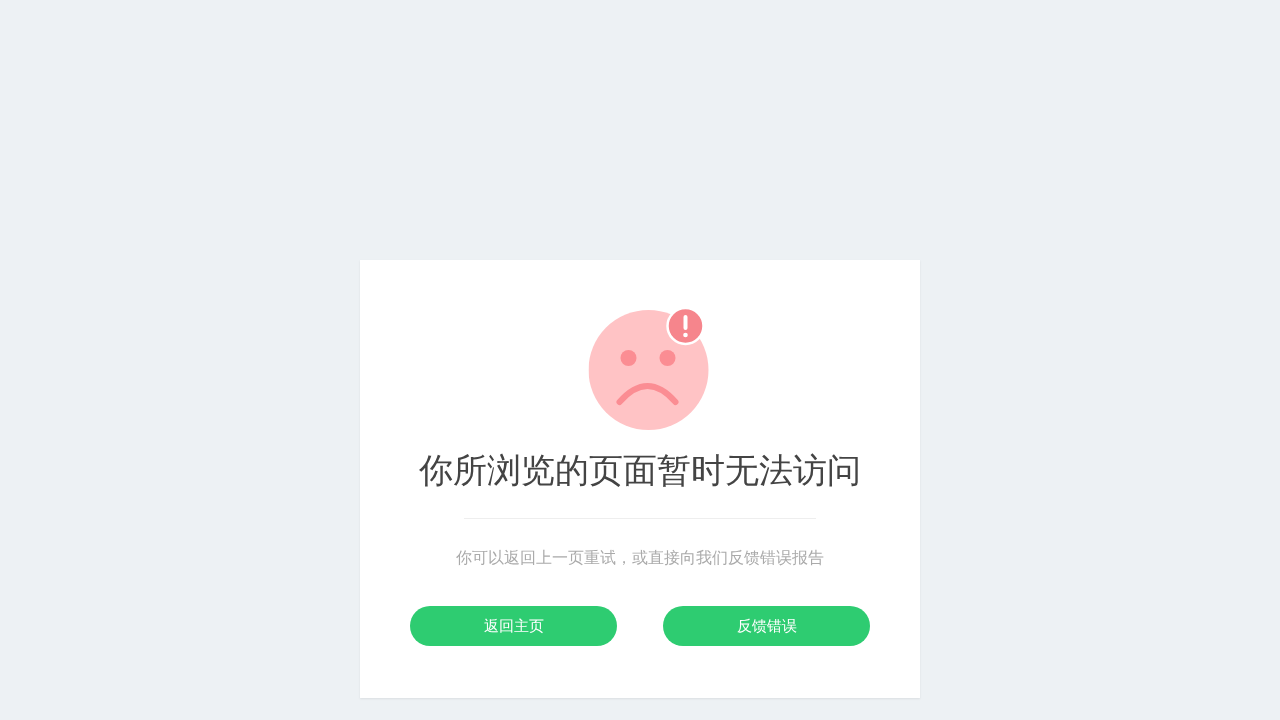  I want to click on error-message: 你可以返回上一页重试，或直接向我们反馈错误报告, so click(640, 558).